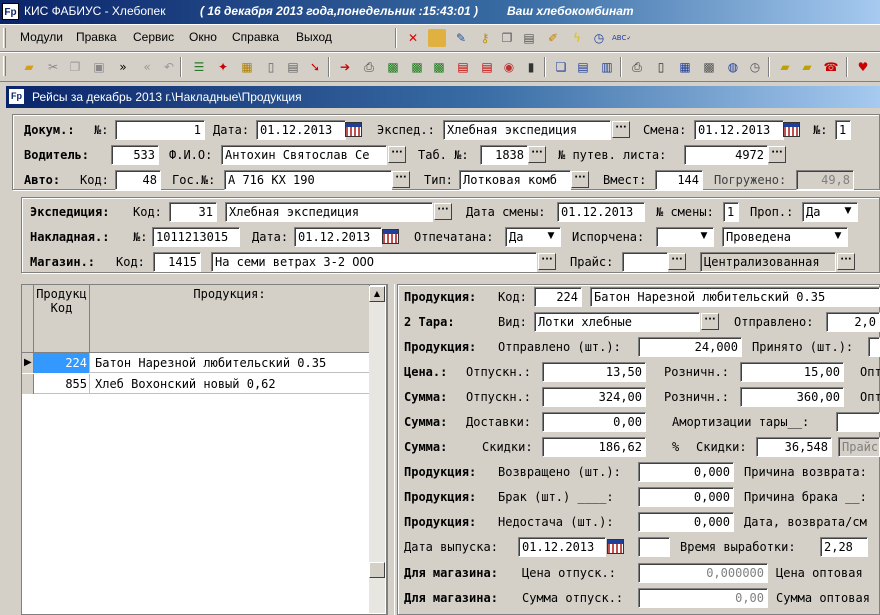 The image size is (880, 615). What do you see at coordinates (731, 212) in the screenshot?
I see `inv-shift-num-field: 1` at bounding box center [731, 212].